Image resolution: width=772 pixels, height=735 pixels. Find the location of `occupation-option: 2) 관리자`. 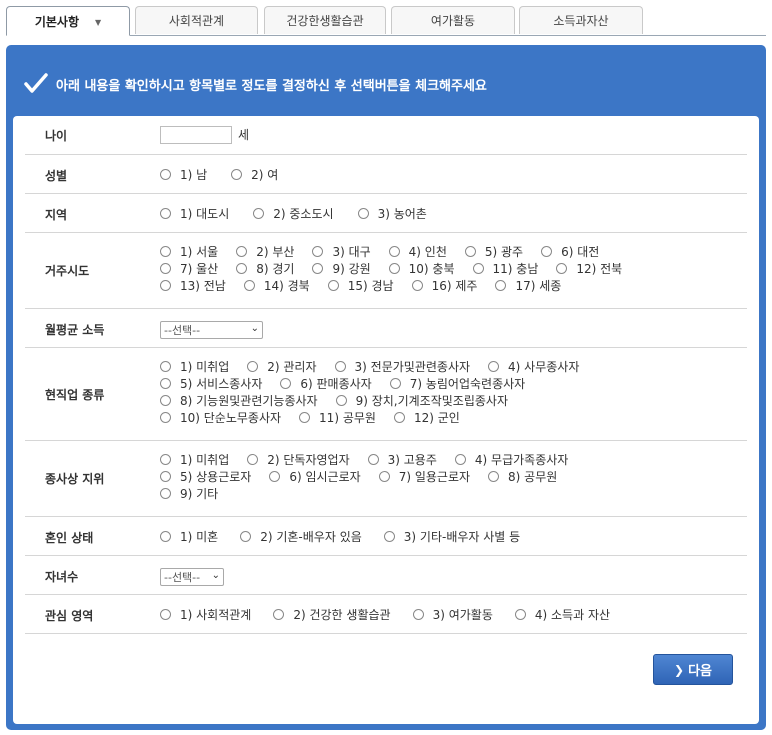

occupation-option: 2) 관리자 is located at coordinates (282, 366).